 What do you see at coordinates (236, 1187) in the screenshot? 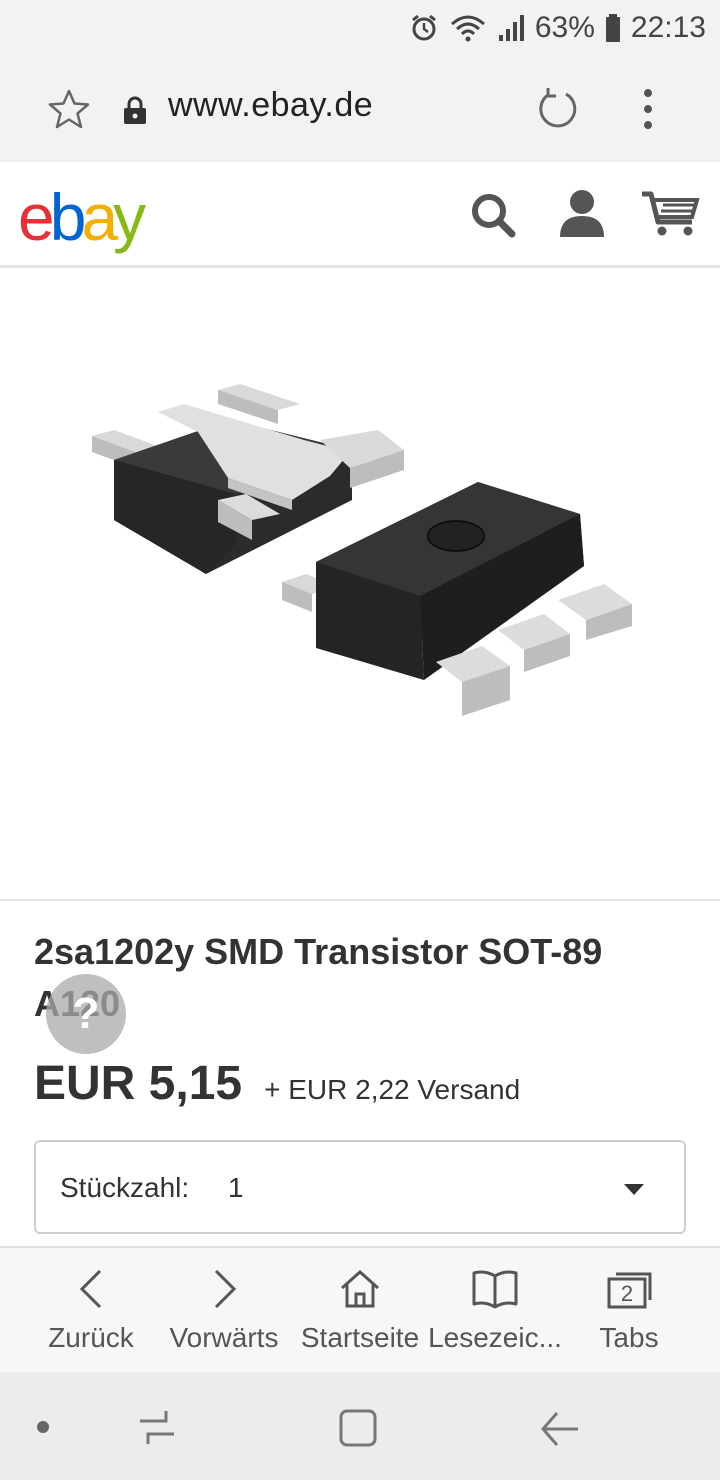
I see `quantity-value: 1` at bounding box center [236, 1187].